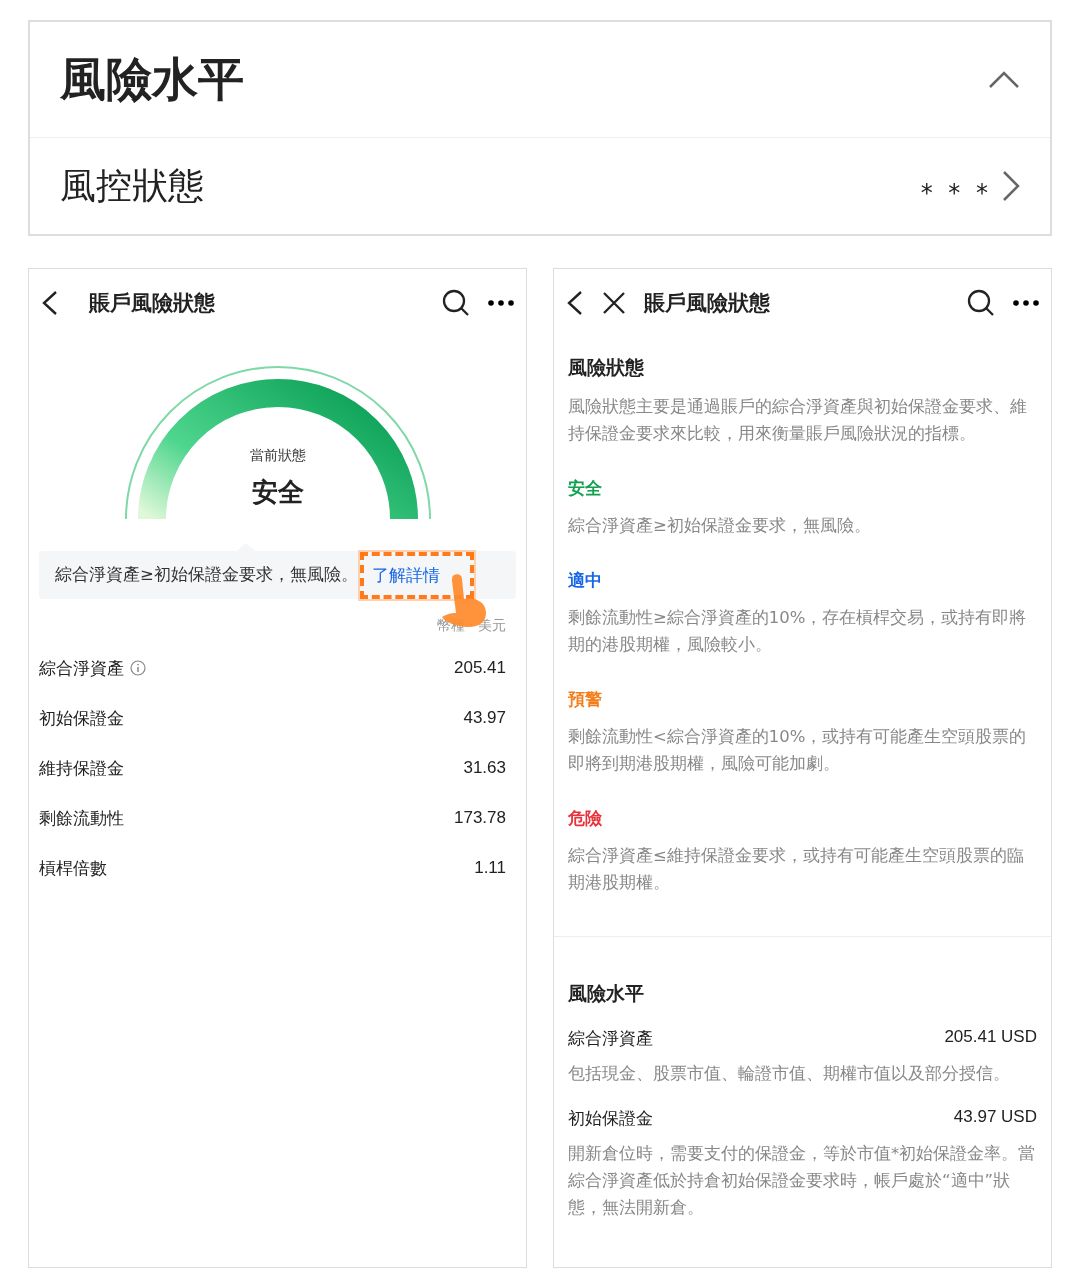  What do you see at coordinates (798, 420) in the screenshot?
I see `description: 風險狀態主要是通過賬戶的綜合淨資產與初始保證金要求、維持保證金要求來比較，用來衡量賬戶風險狀況的指標。` at bounding box center [798, 420].